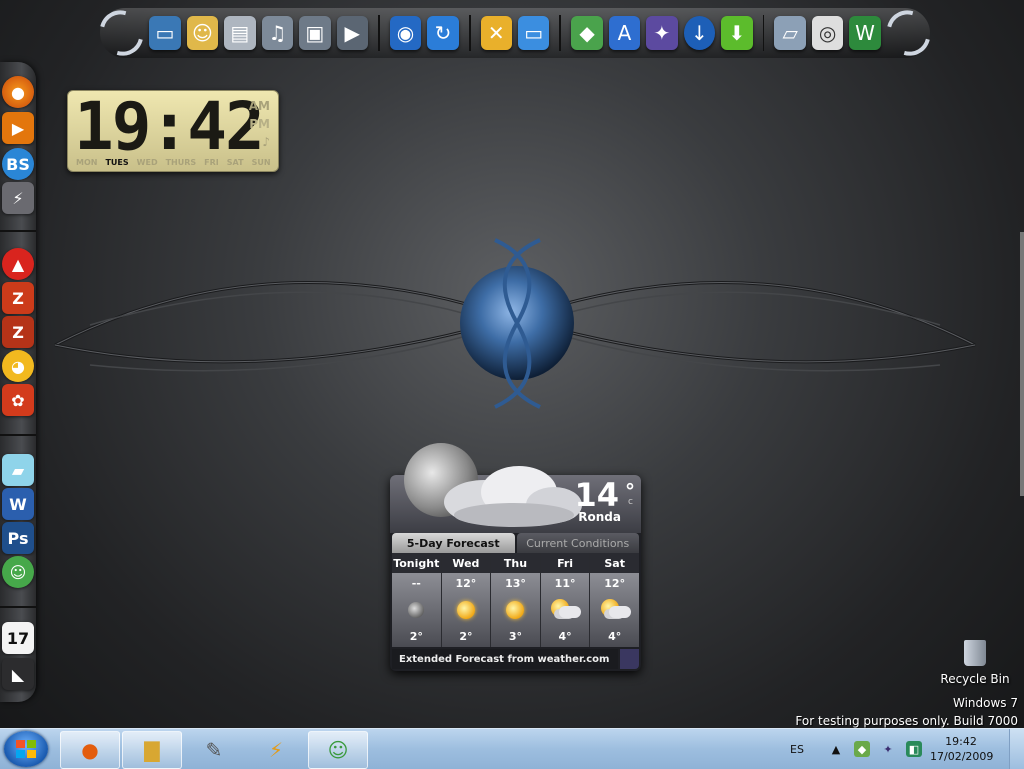  What do you see at coordinates (18, 298) in the screenshot?
I see `filezilla-icon: Z` at bounding box center [18, 298].